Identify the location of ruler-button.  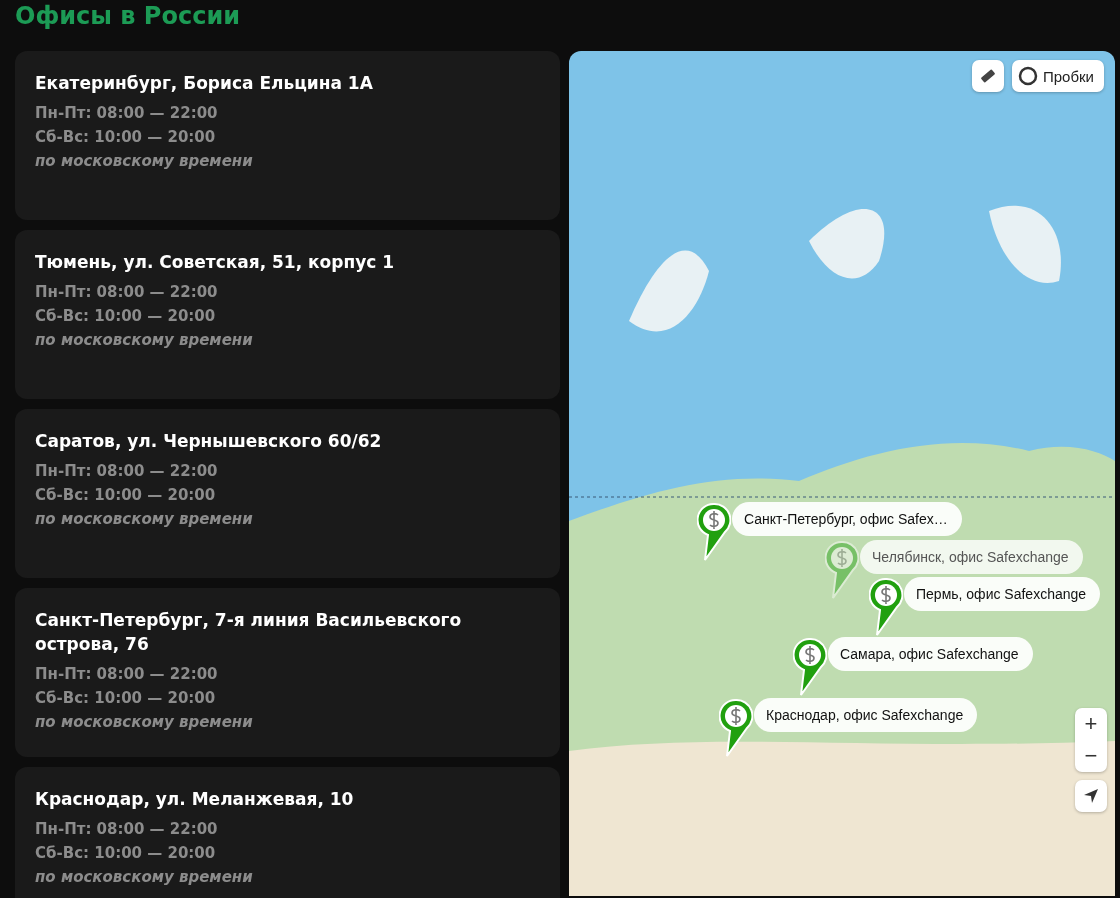
(988, 76).